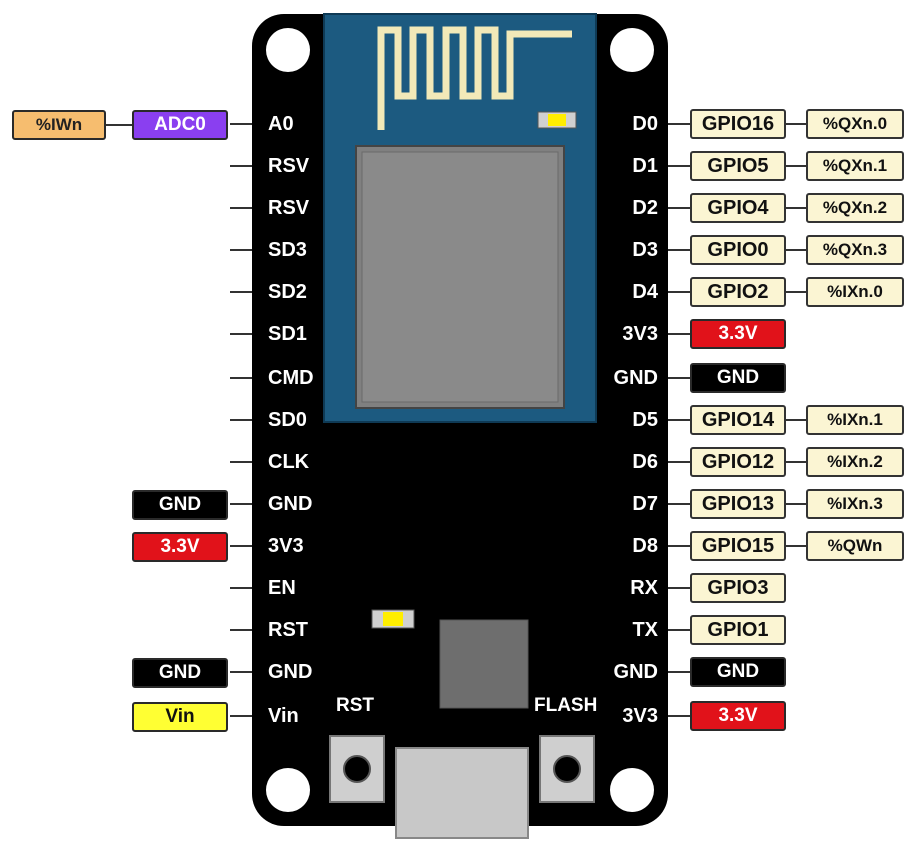 The width and height of the screenshot is (920, 848). What do you see at coordinates (738, 504) in the screenshot?
I see `right-function-tag: GPIO13` at bounding box center [738, 504].